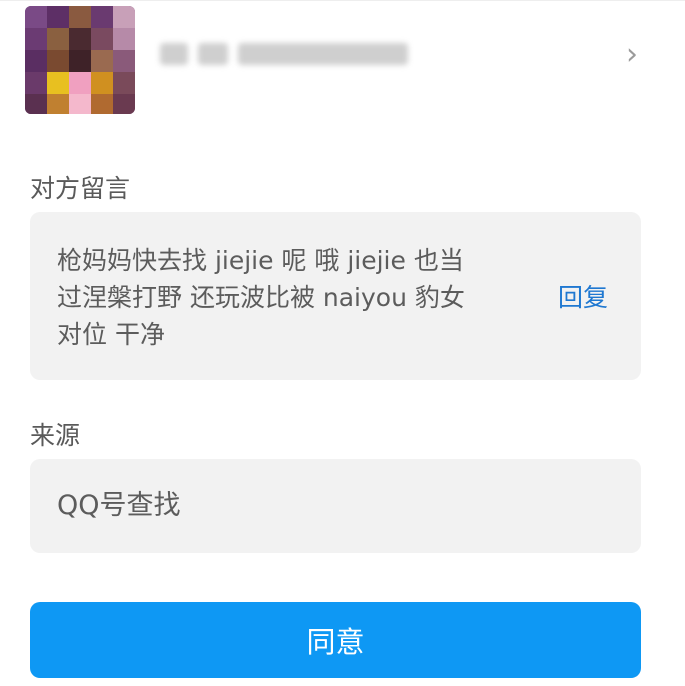 Image resolution: width=685 pixels, height=686 pixels. I want to click on source-value: QQ号查找, so click(119, 505).